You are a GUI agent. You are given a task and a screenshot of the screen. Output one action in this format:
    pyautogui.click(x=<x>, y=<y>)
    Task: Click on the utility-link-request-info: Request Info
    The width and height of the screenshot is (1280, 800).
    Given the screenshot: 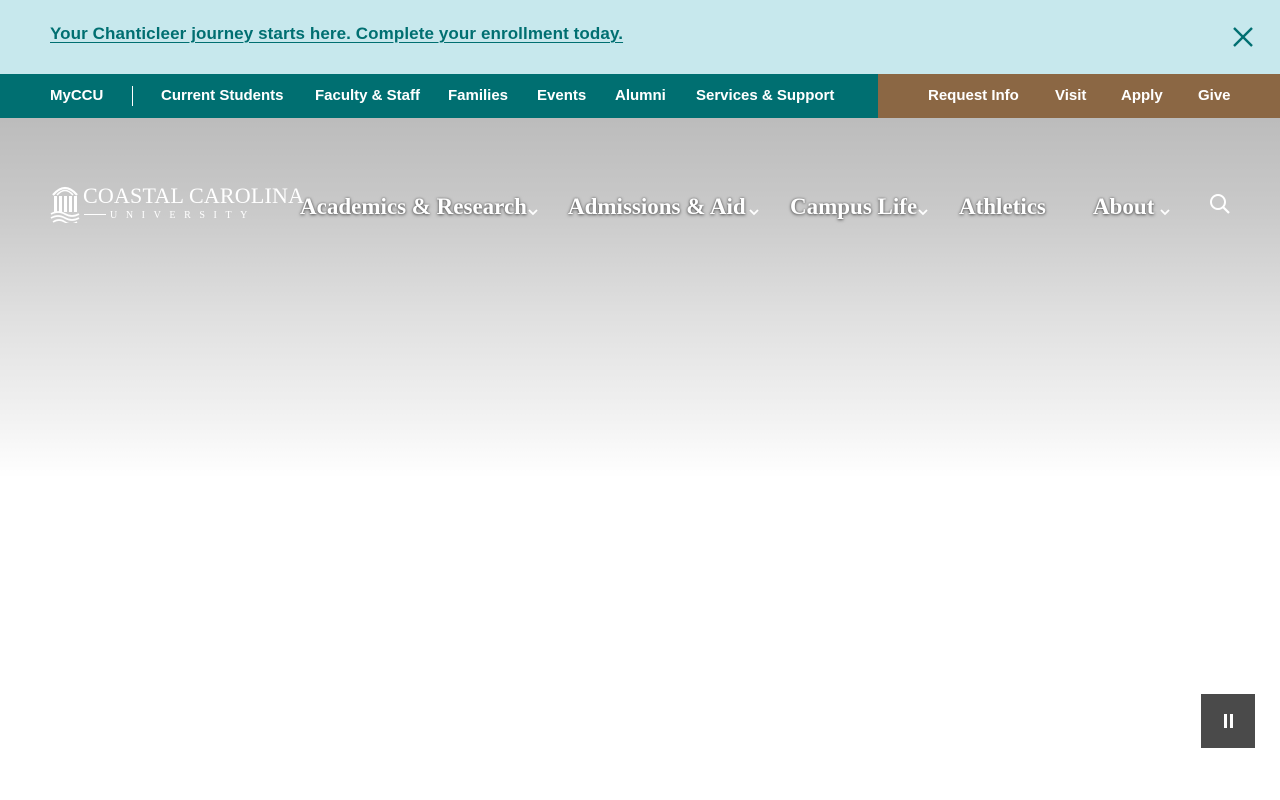 What is the action you would take?
    pyautogui.click(x=973, y=95)
    